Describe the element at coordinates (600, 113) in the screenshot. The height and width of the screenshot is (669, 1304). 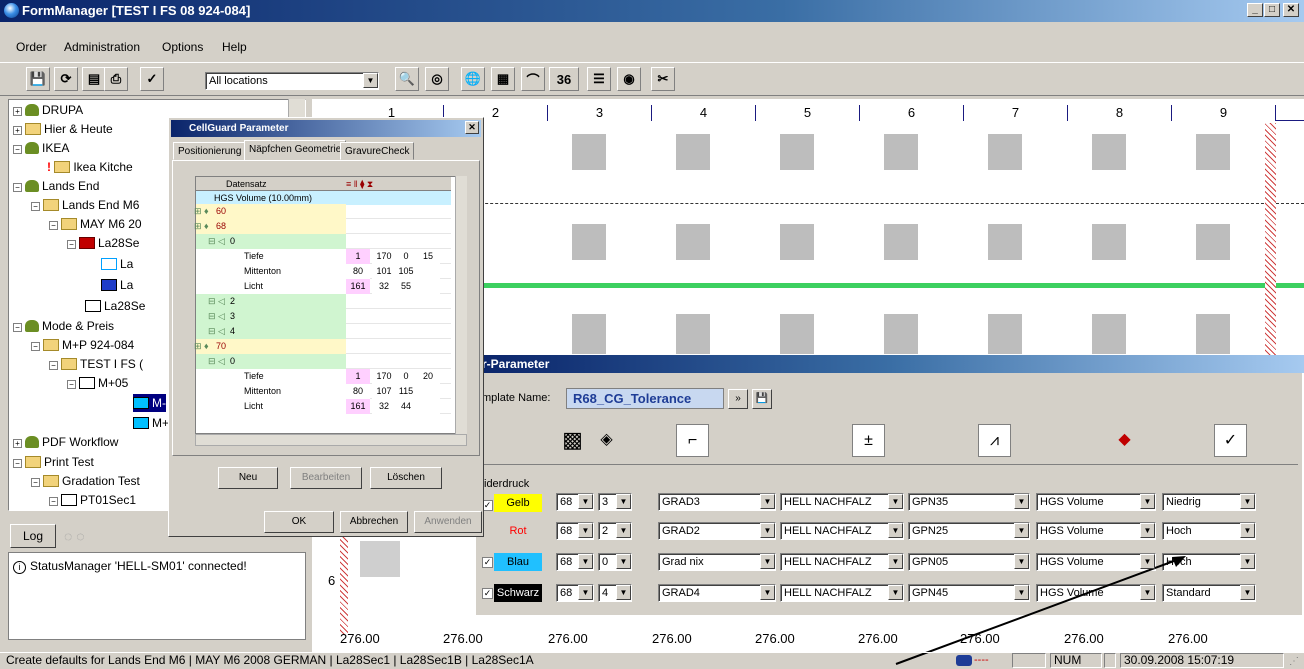
I see `column-header: 3` at that location.